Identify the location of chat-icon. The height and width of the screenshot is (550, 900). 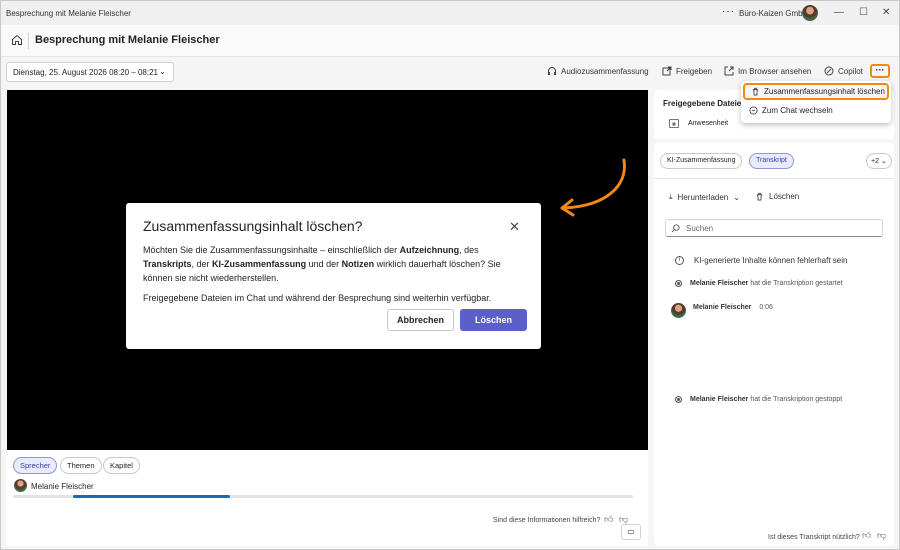
(753, 110).